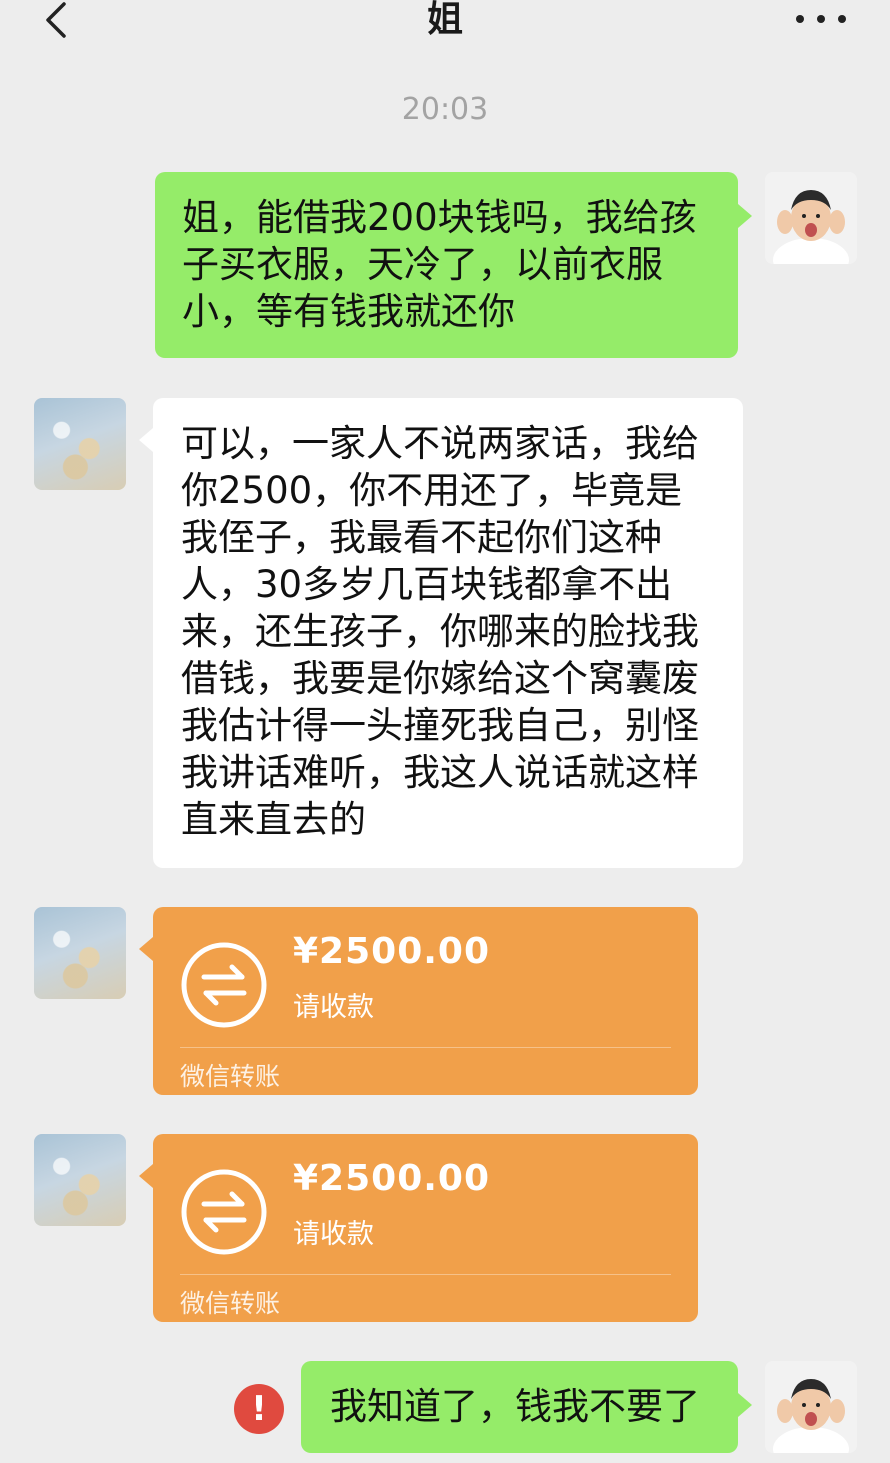 The image size is (890, 1463). I want to click on message-bubble-self: 我知道了，钱我不要了, so click(519, 1407).